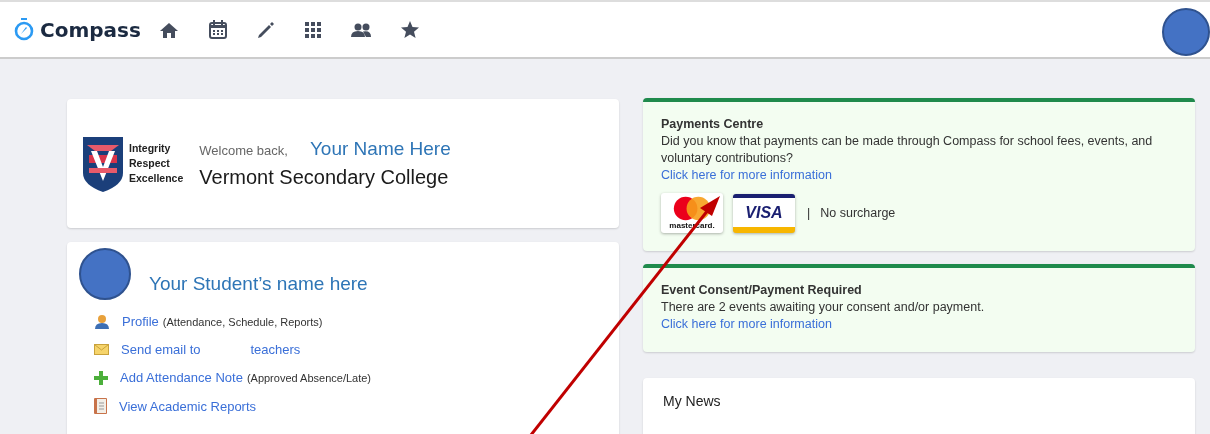  Describe the element at coordinates (103, 163) in the screenshot. I see `school-crest-icon` at that location.